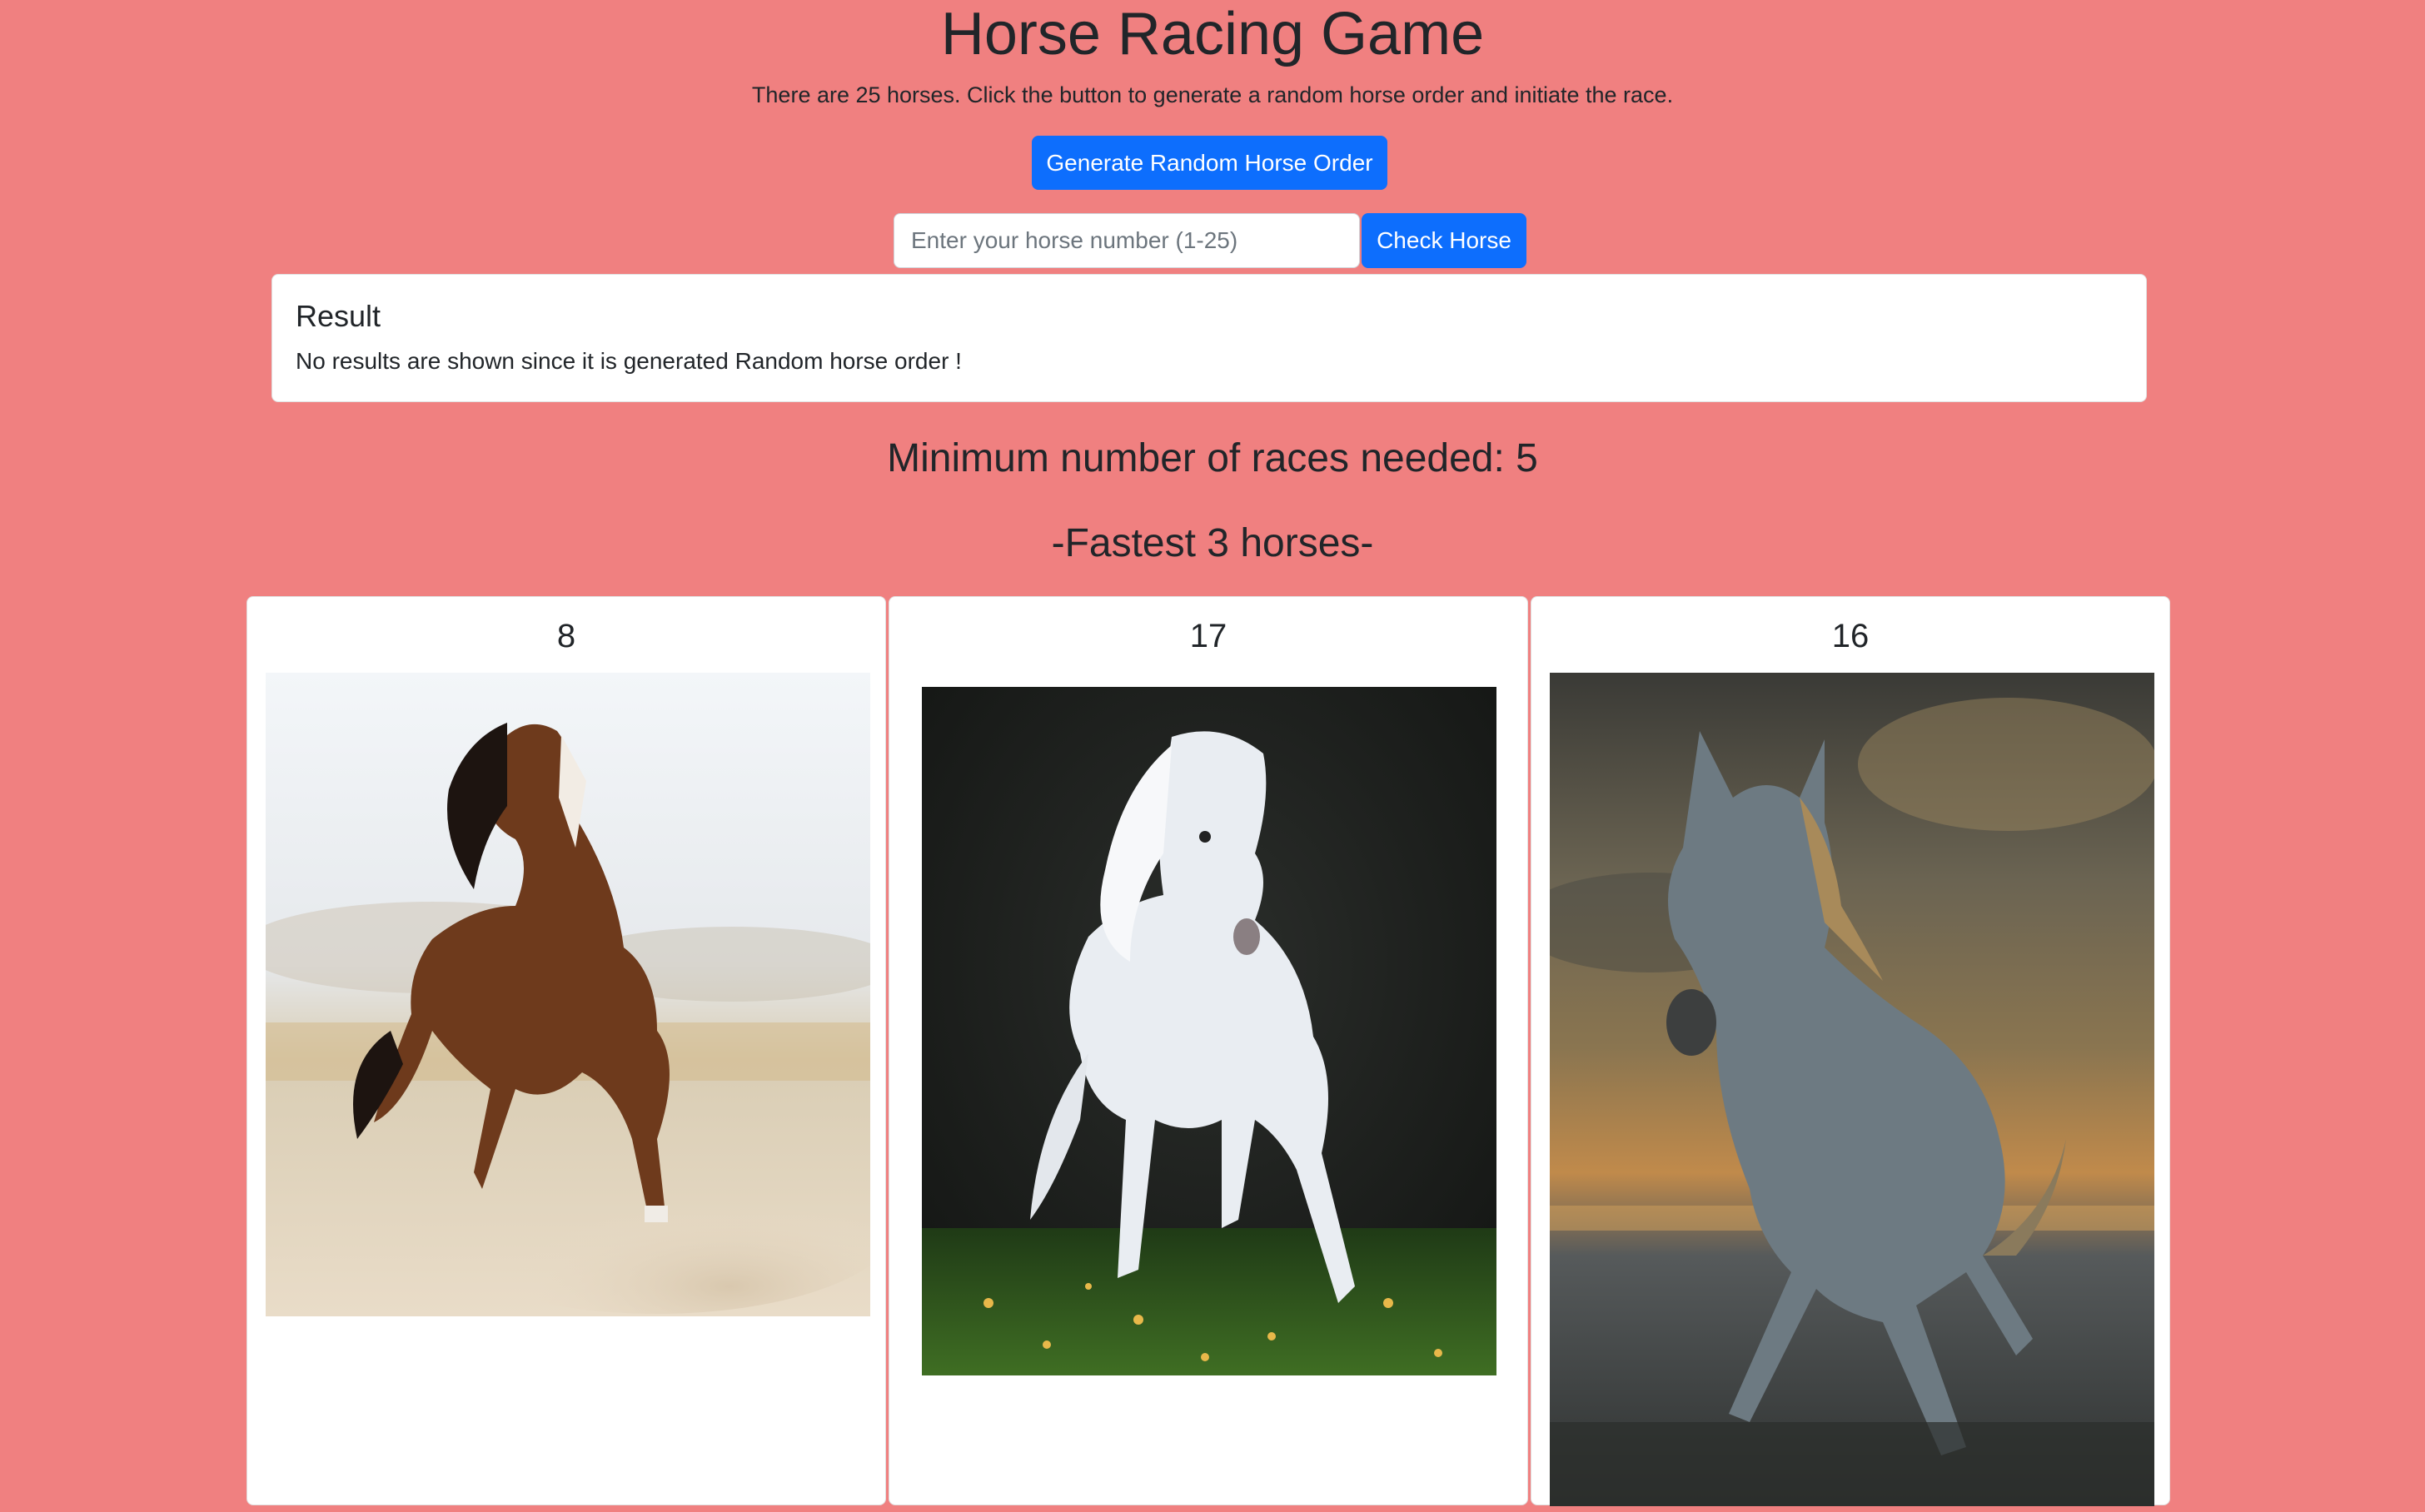 This screenshot has height=1512, width=2425. What do you see at coordinates (338, 316) in the screenshot?
I see `result-title: Result` at bounding box center [338, 316].